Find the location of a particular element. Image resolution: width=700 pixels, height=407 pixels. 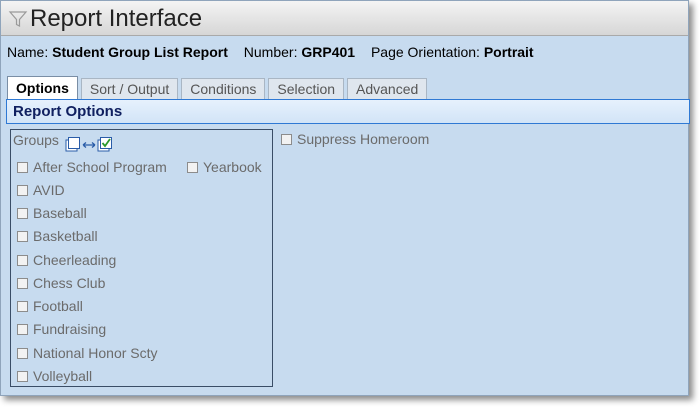

name-label: Name: is located at coordinates (28, 52).